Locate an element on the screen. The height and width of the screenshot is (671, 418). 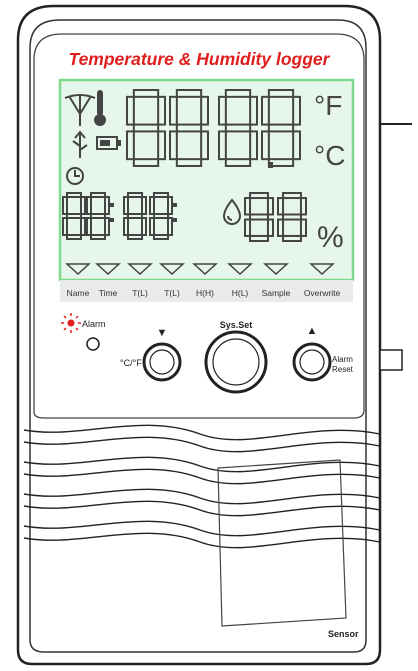
up-arrow-label: ▲ is located at coordinates (312, 331).